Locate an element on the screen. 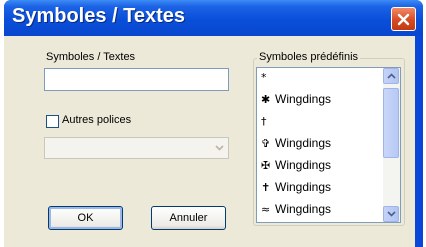  other-fonts-label: Autres polices is located at coordinates (96, 120).